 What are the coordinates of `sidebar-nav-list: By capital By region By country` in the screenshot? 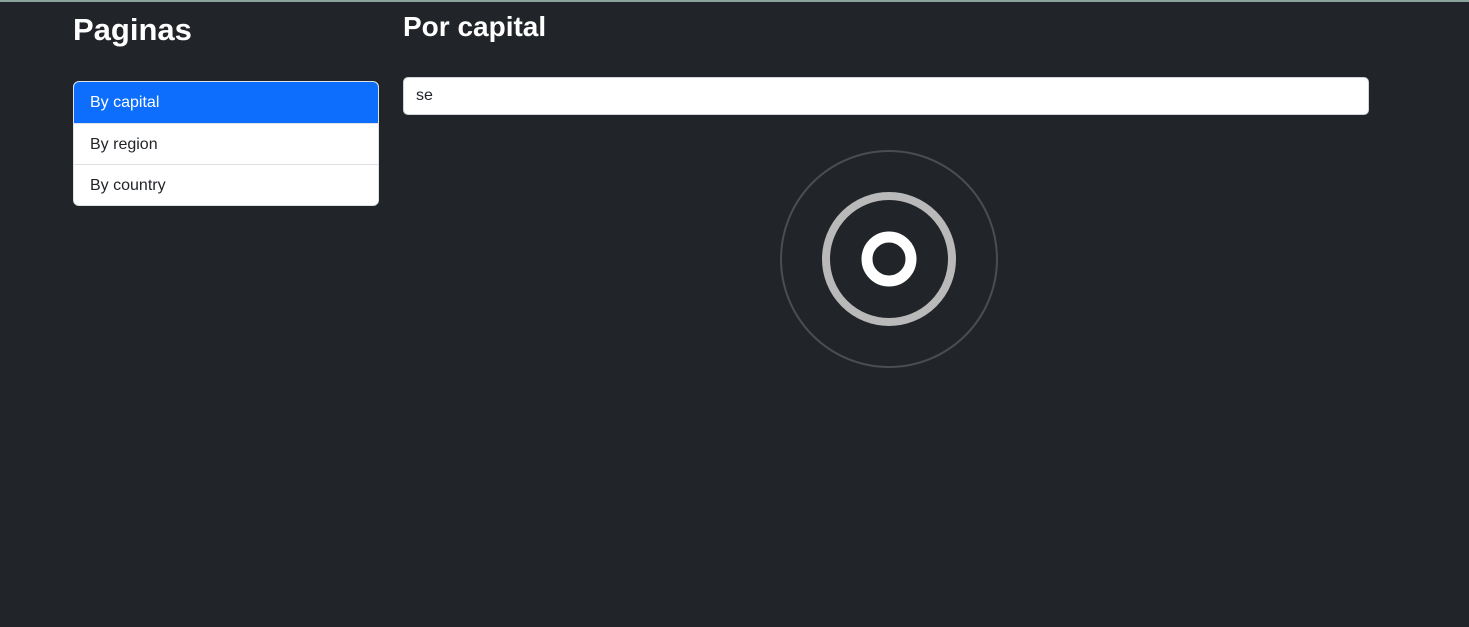 It's located at (226, 143).